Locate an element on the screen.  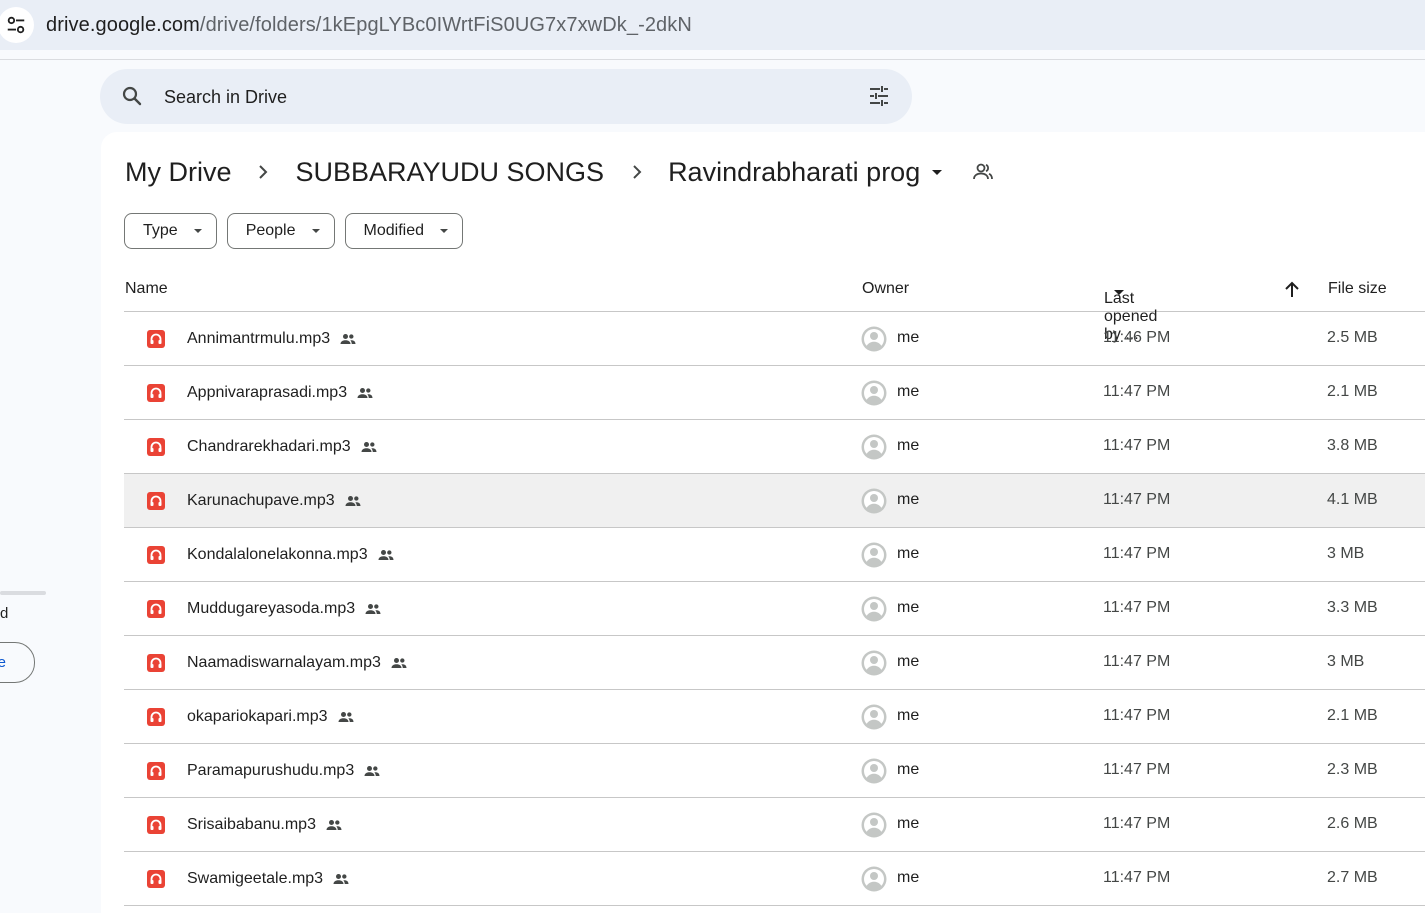
file-size-text: 4.1 MB is located at coordinates (1352, 499).